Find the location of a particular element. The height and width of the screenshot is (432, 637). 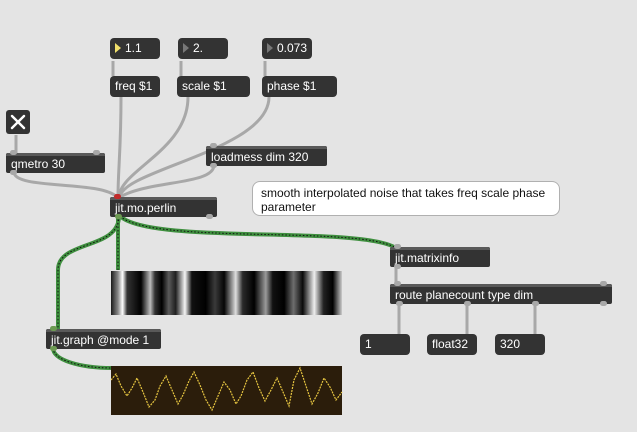

cord-qmetro-perlin is located at coordinates (65, 185).